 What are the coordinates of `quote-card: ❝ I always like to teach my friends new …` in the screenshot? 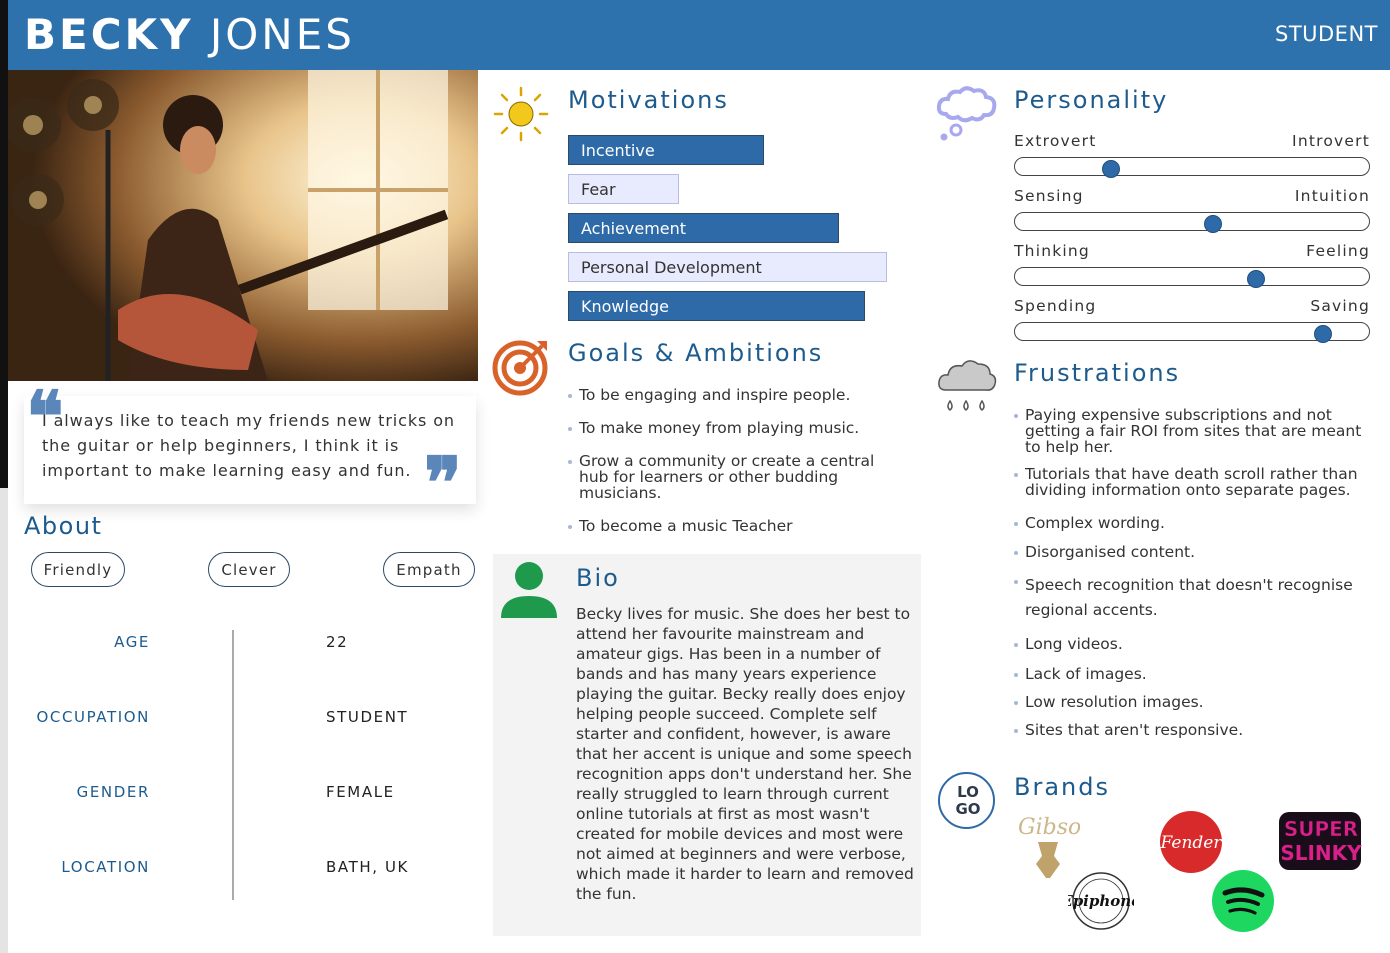 It's located at (250, 450).